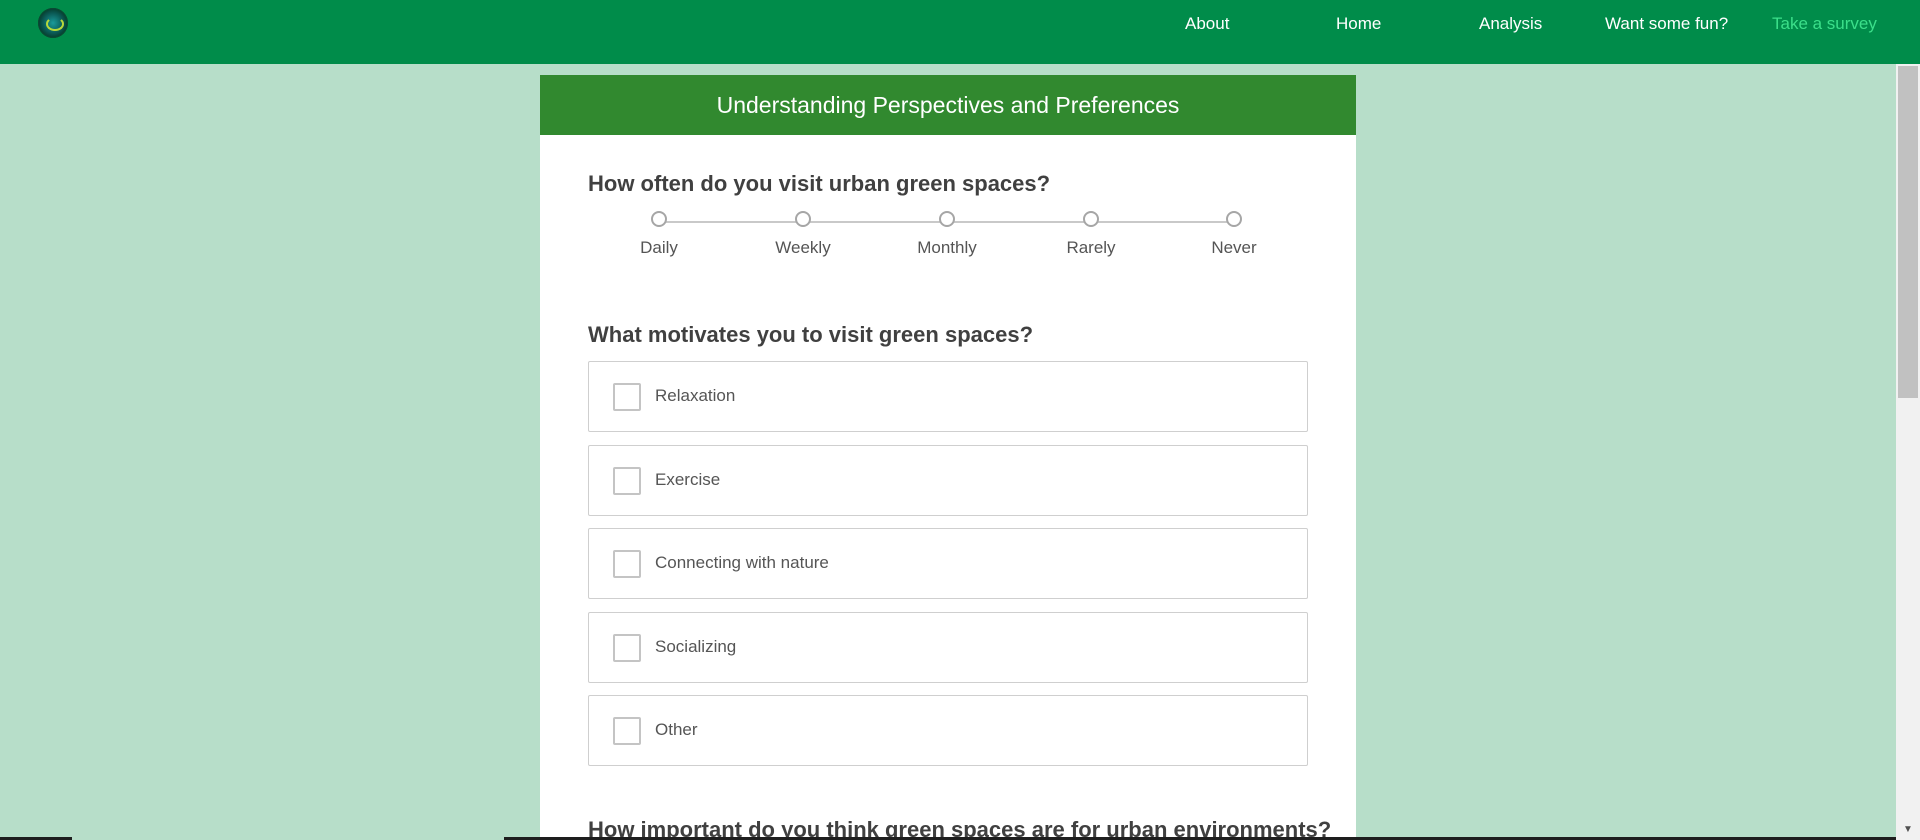 The image size is (1920, 840). Describe the element at coordinates (53, 23) in the screenshot. I see `globe-logo-icon` at that location.